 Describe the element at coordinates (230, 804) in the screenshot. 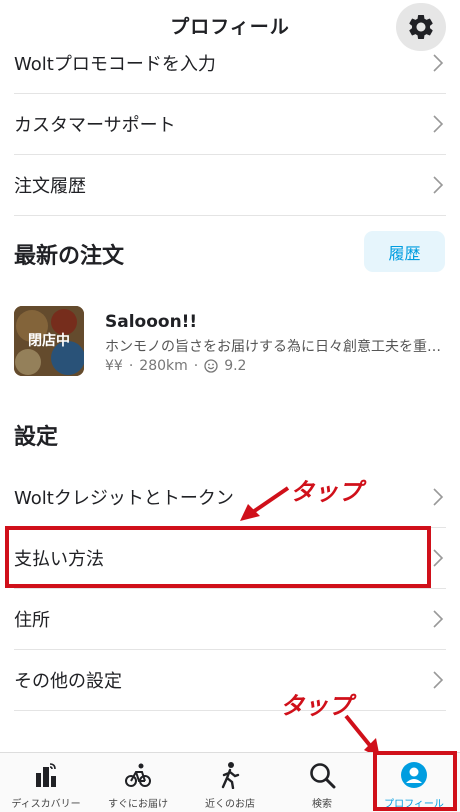

I see `tab-label: 近くのお店` at that location.